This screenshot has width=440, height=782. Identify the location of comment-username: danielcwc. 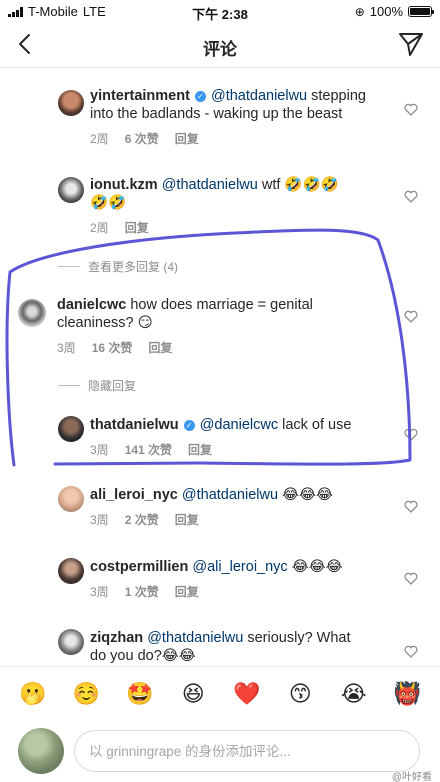
(91, 305).